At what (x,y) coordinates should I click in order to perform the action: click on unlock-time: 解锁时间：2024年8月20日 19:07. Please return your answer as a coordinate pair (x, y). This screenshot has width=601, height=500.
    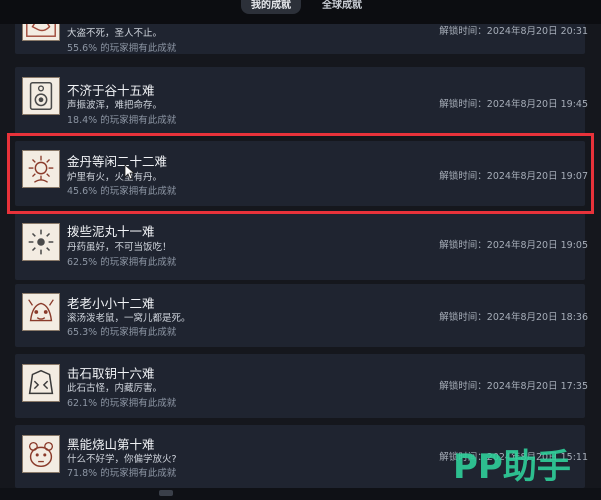
    Looking at the image, I should click on (513, 176).